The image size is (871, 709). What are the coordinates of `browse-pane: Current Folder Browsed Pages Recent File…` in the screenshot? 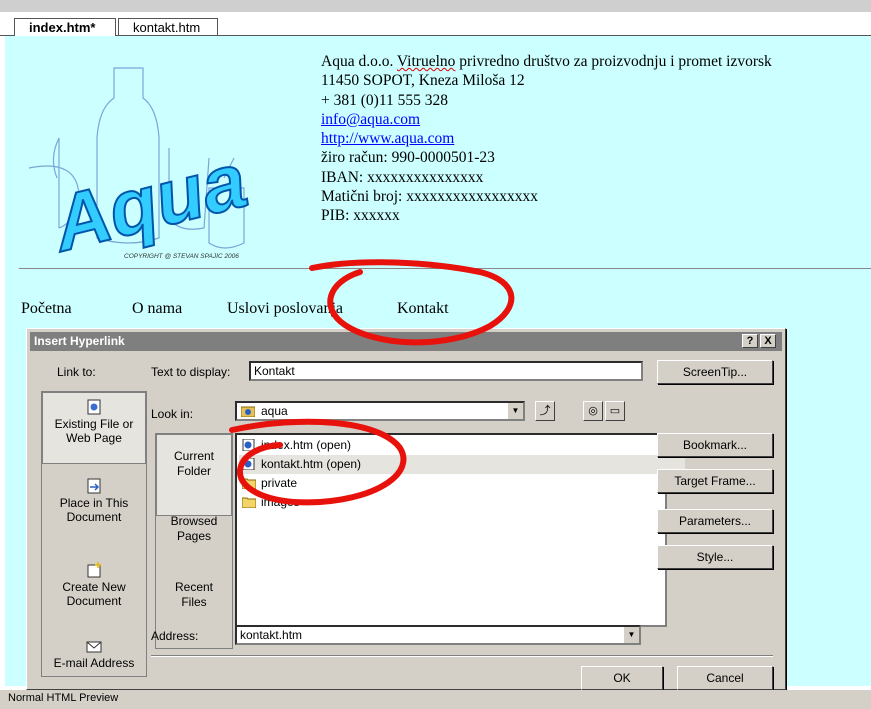 It's located at (194, 541).